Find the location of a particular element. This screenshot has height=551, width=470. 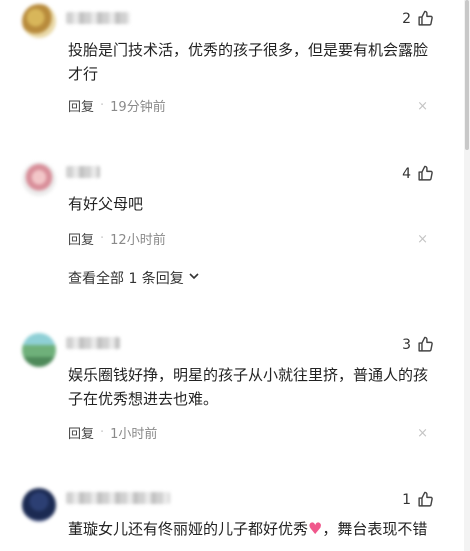

like-count: 3 is located at coordinates (406, 344).